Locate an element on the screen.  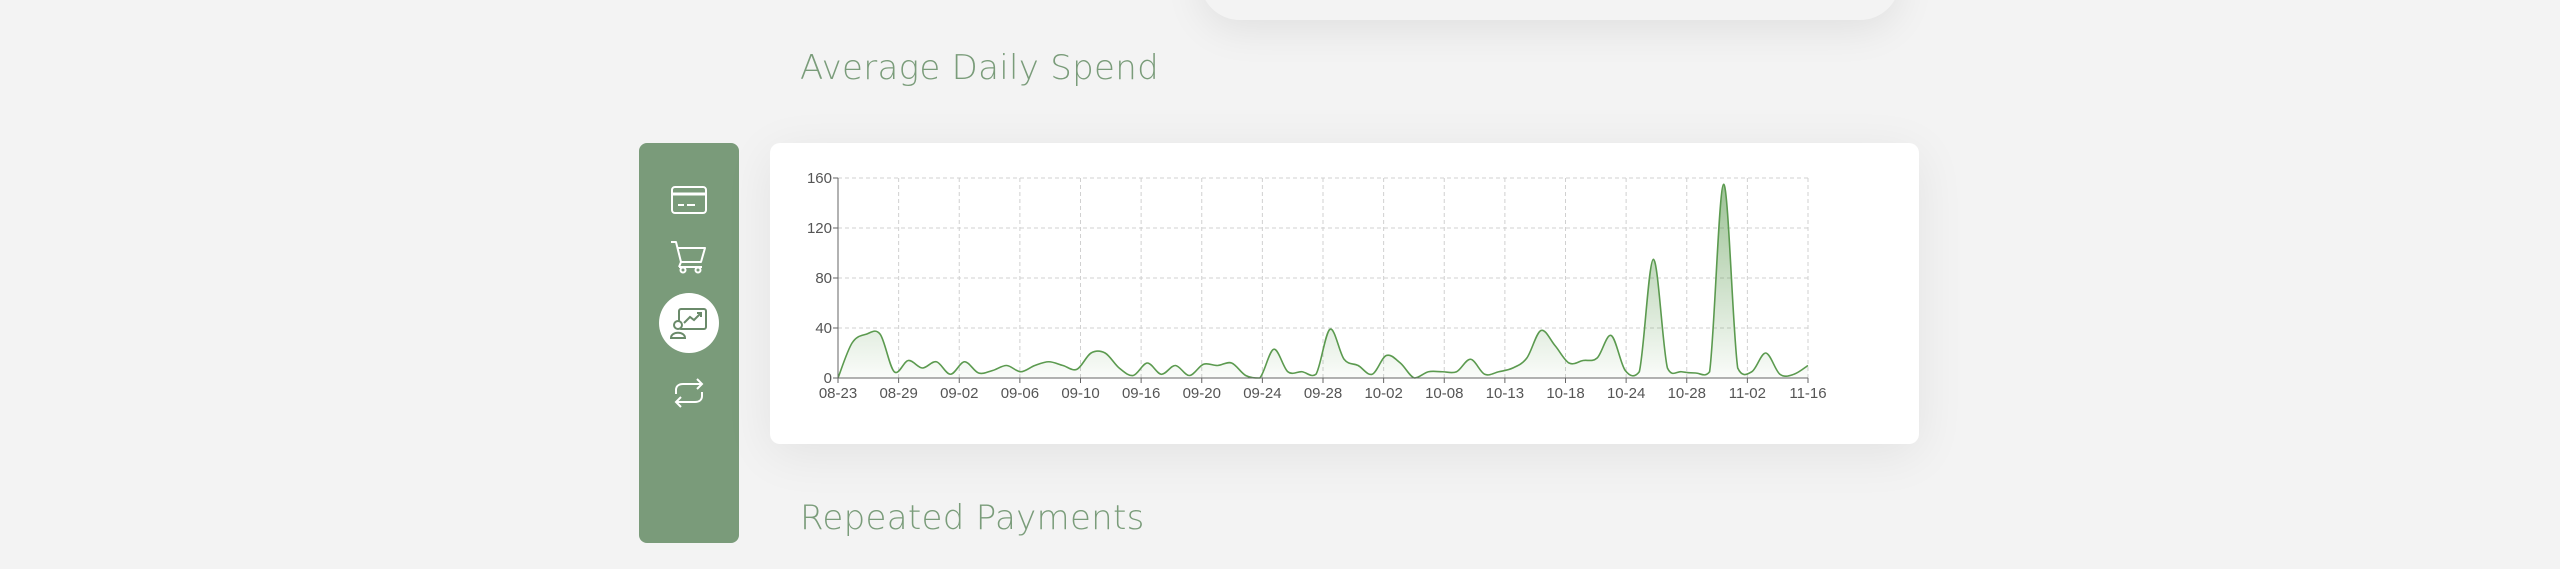
sidebar-item-shopping is located at coordinates (689, 256).